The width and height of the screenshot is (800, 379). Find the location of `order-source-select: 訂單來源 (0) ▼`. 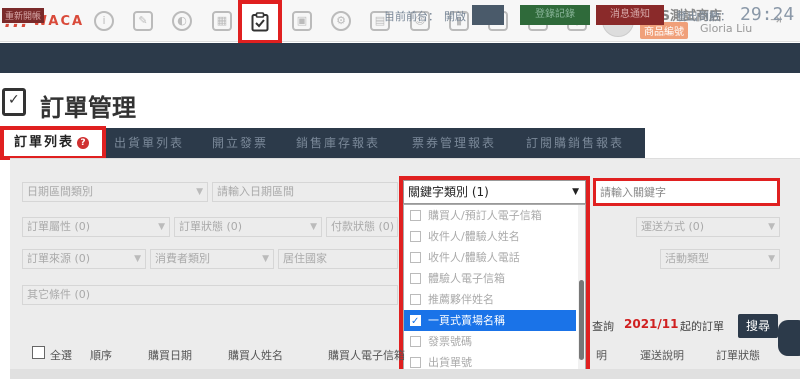

order-source-select: 訂單來源 (0) ▼ is located at coordinates (84, 259).